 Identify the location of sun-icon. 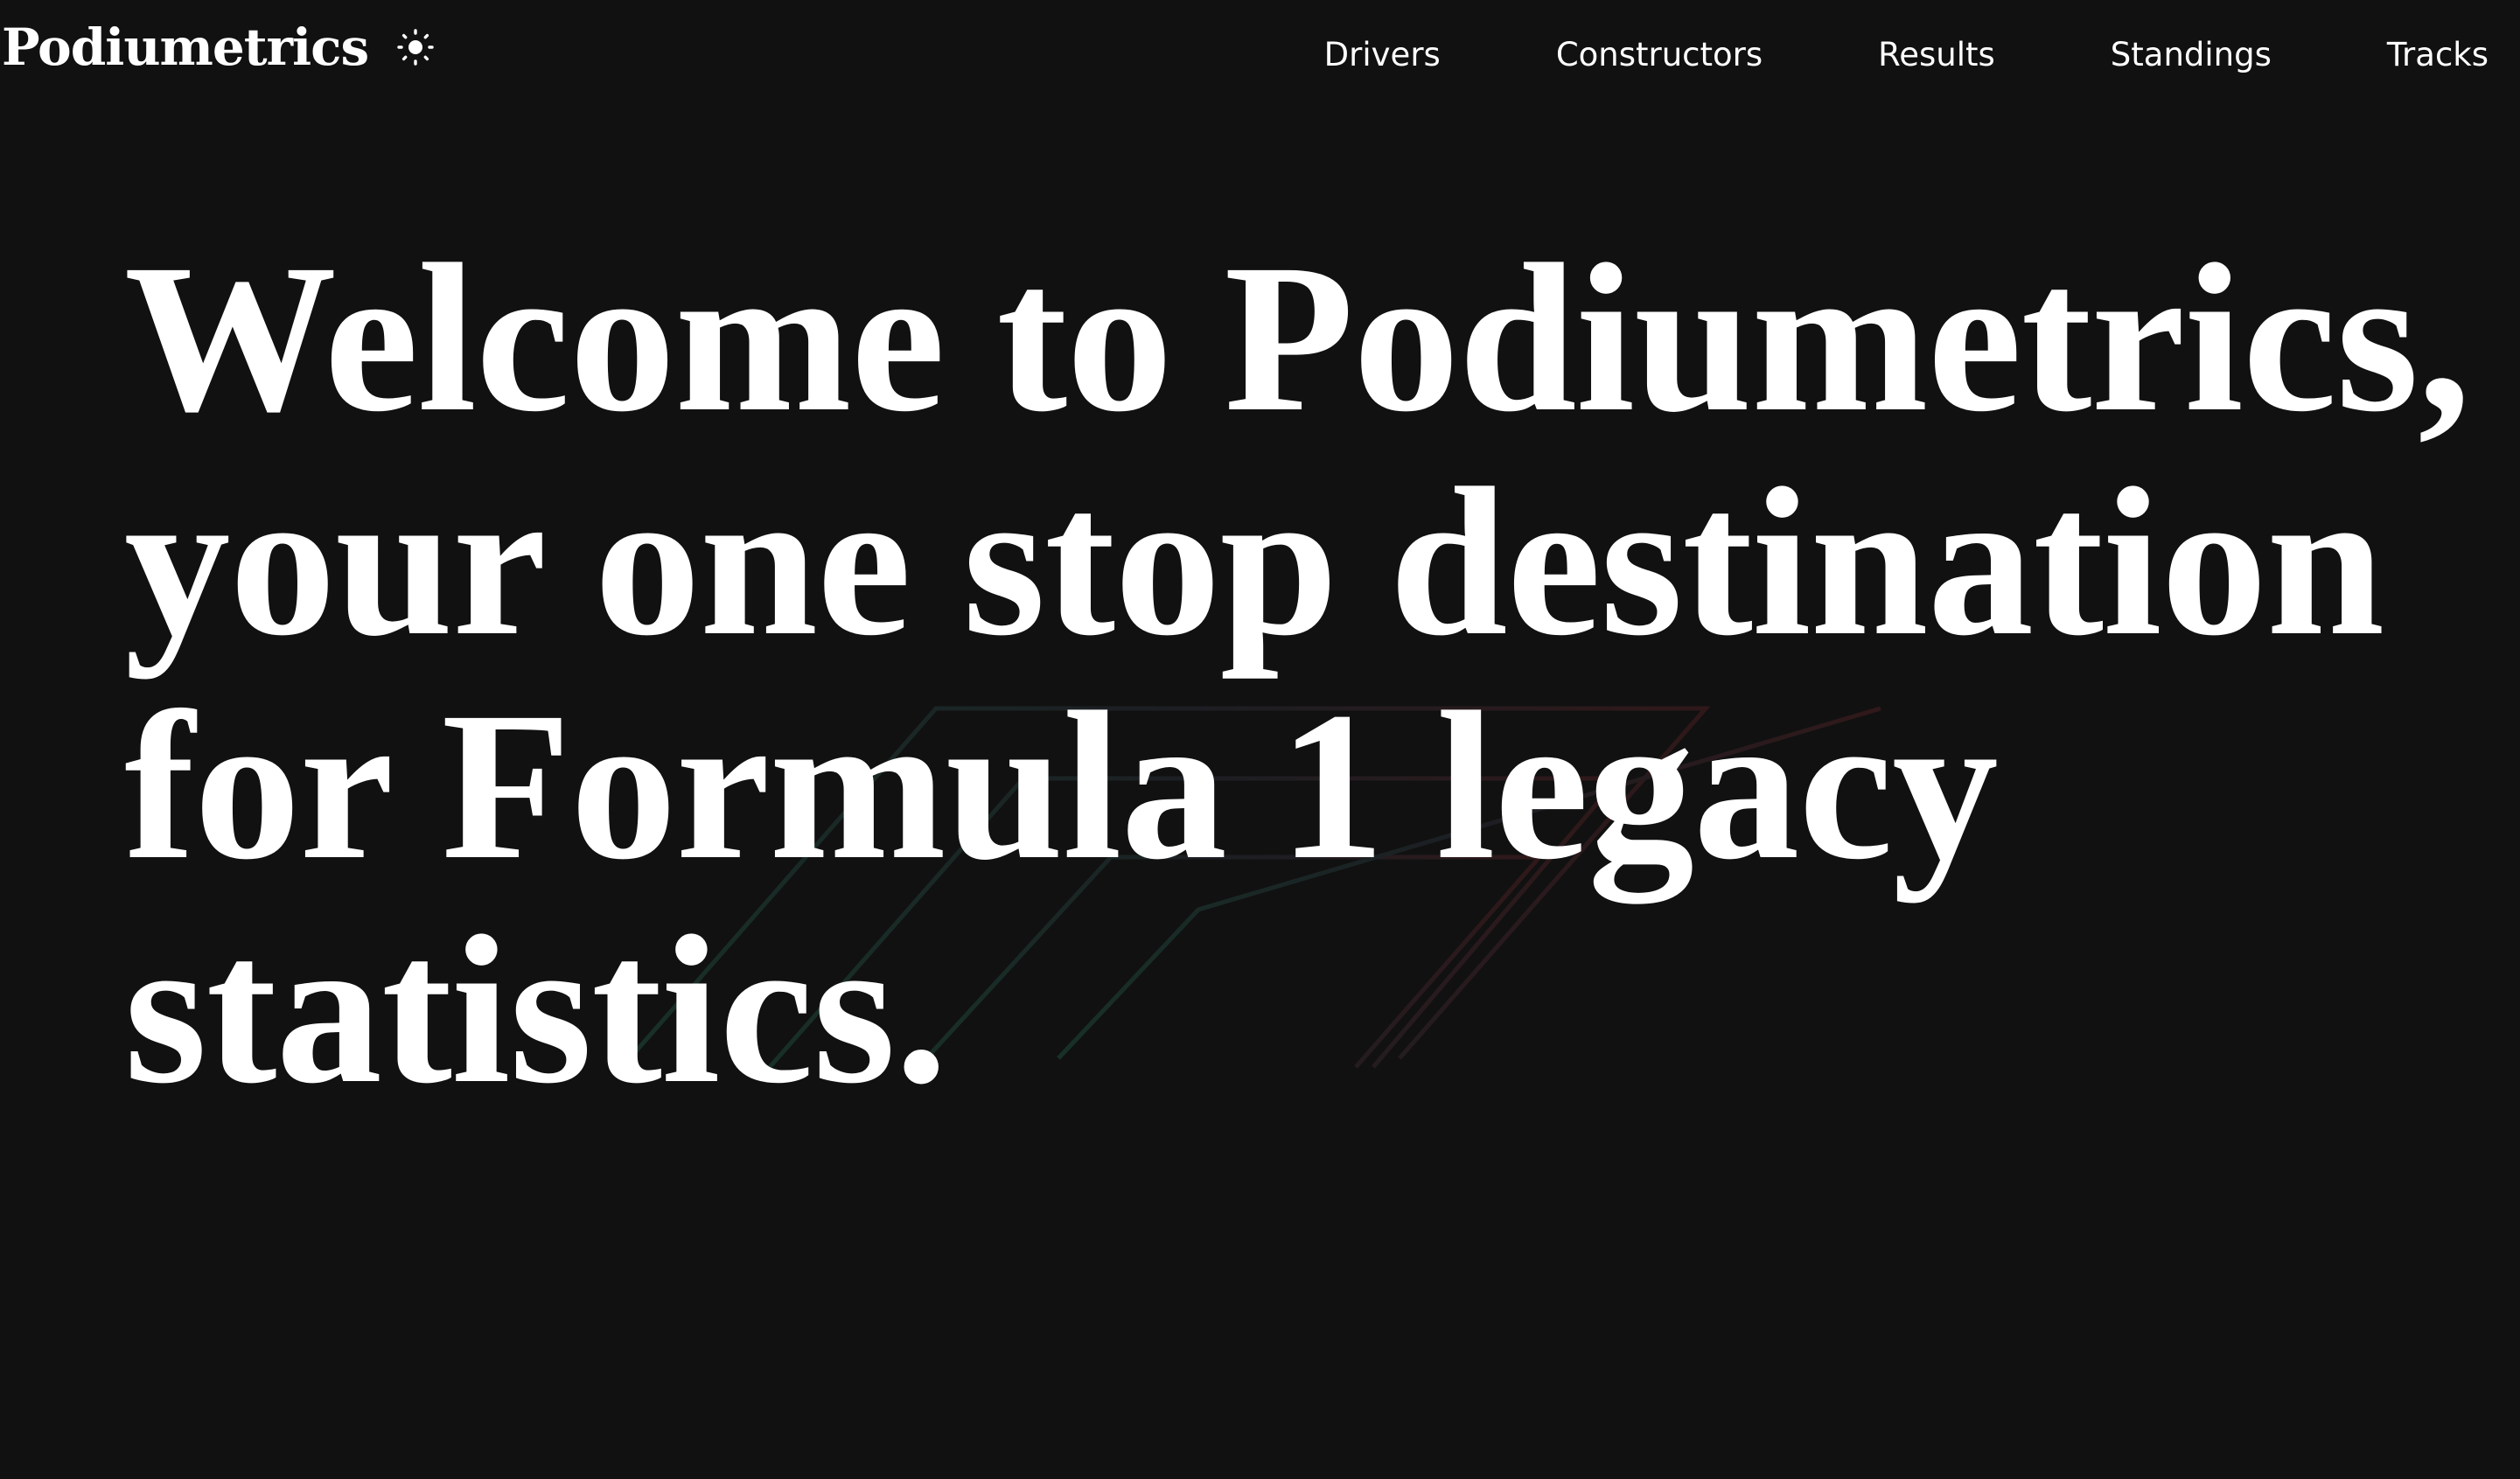
(415, 47).